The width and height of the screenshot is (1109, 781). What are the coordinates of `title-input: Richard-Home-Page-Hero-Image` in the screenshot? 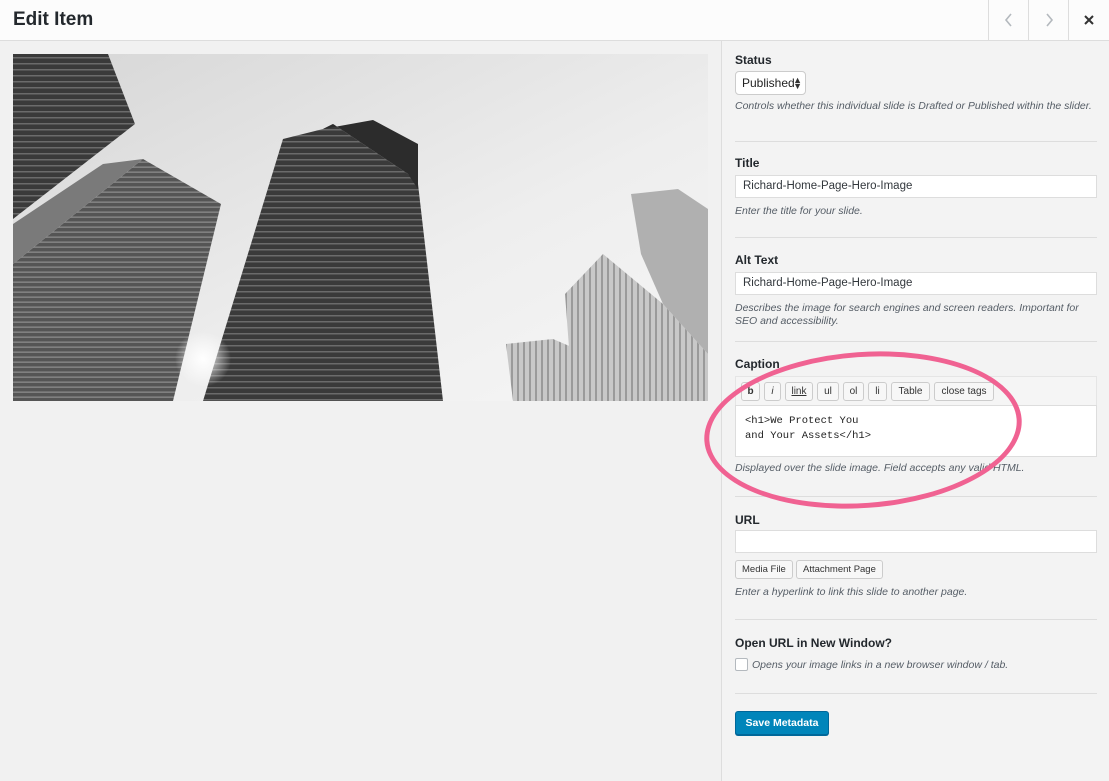 It's located at (916, 186).